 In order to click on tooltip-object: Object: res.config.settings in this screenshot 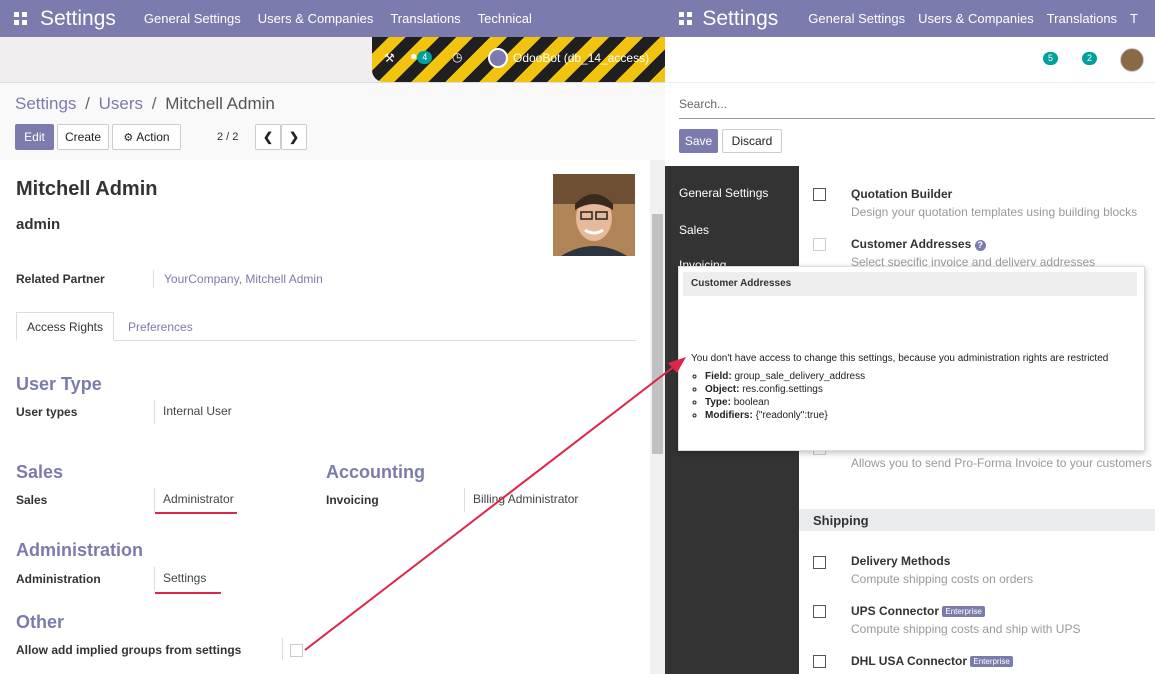, I will do `click(785, 389)`.